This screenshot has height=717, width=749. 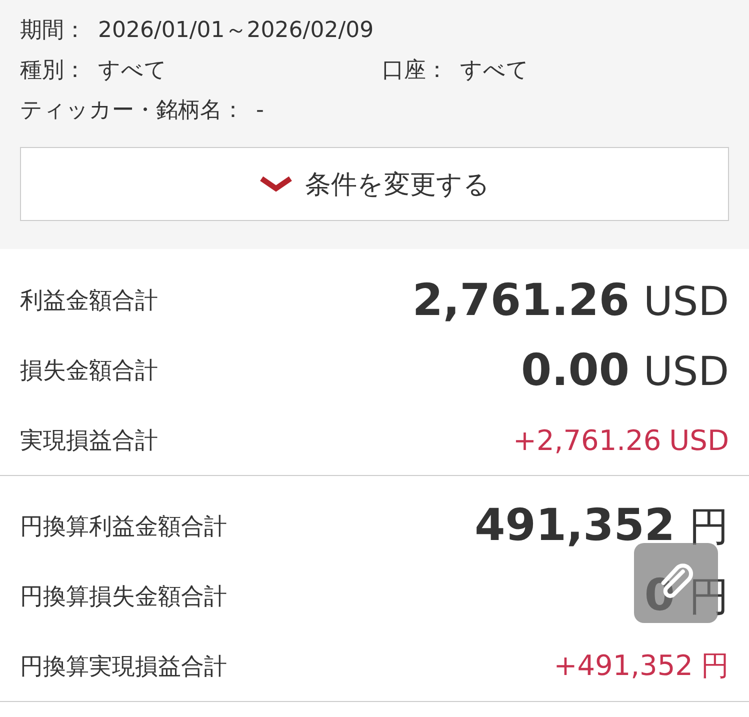 What do you see at coordinates (521, 300) in the screenshot?
I see `amount: 2,761.26` at bounding box center [521, 300].